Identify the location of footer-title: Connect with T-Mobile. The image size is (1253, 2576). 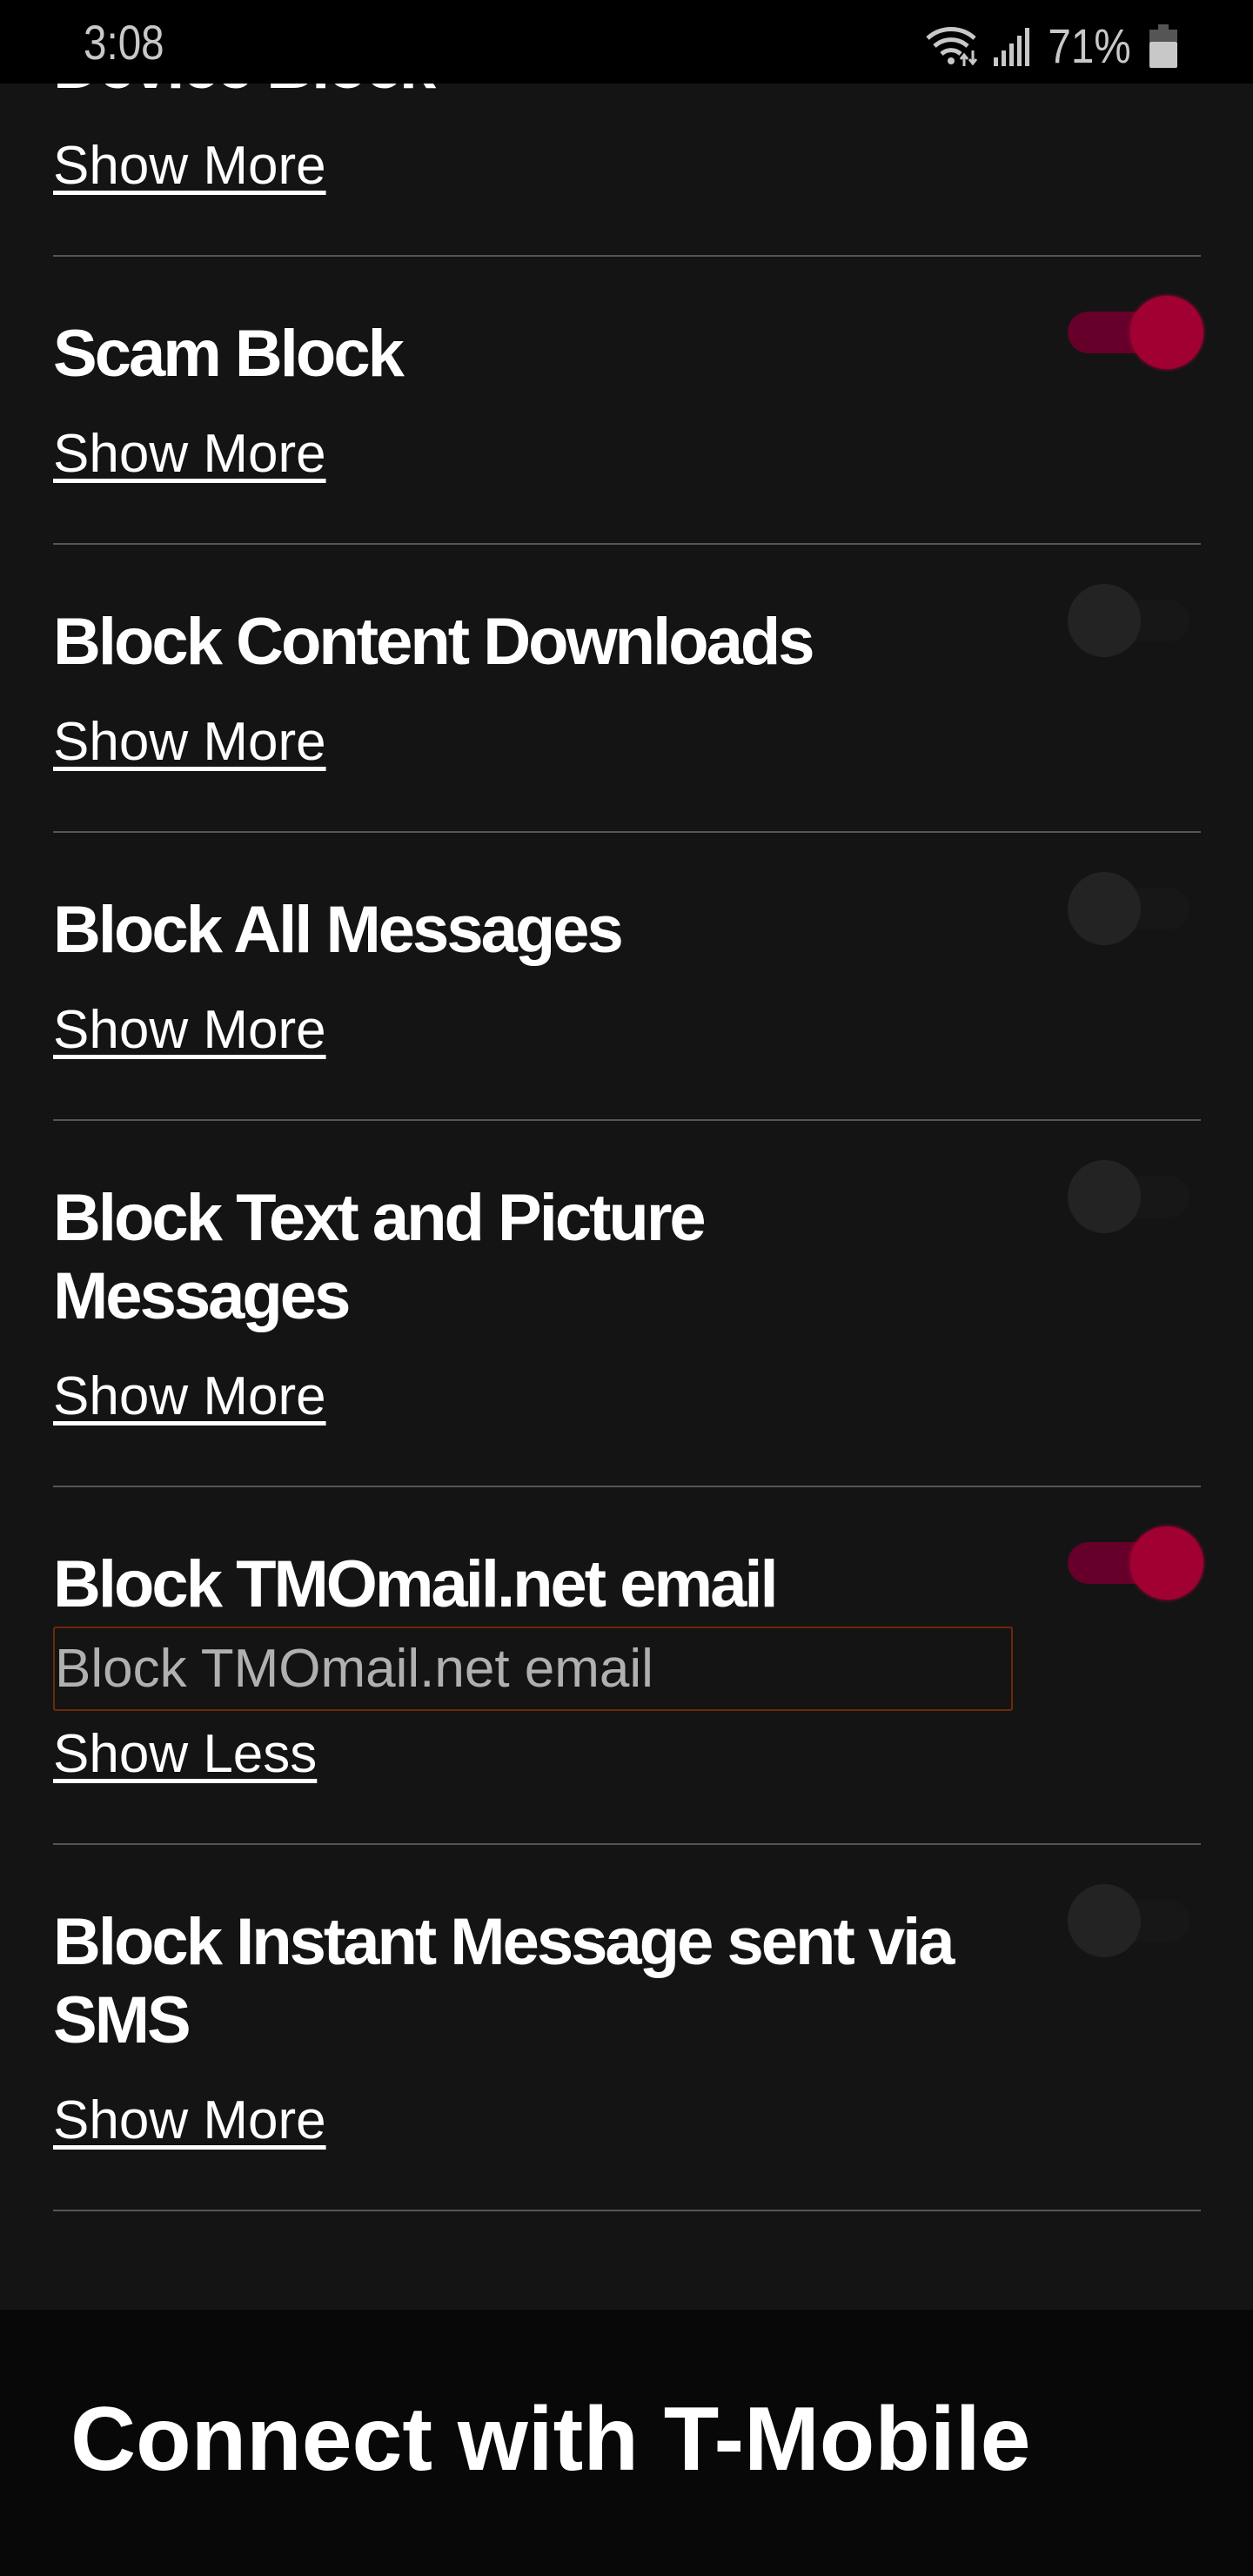
(550, 2439).